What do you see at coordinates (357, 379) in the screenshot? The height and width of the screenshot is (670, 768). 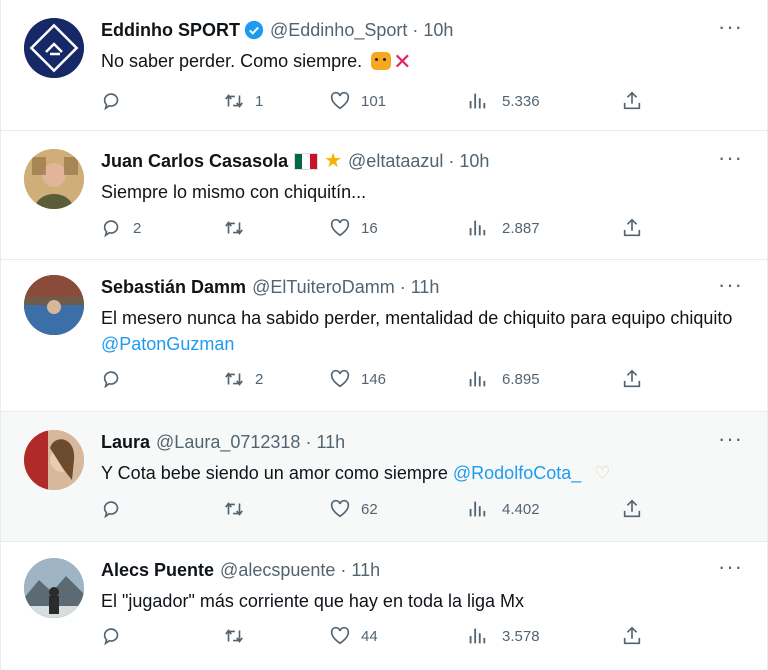 I see `like-button: 146` at bounding box center [357, 379].